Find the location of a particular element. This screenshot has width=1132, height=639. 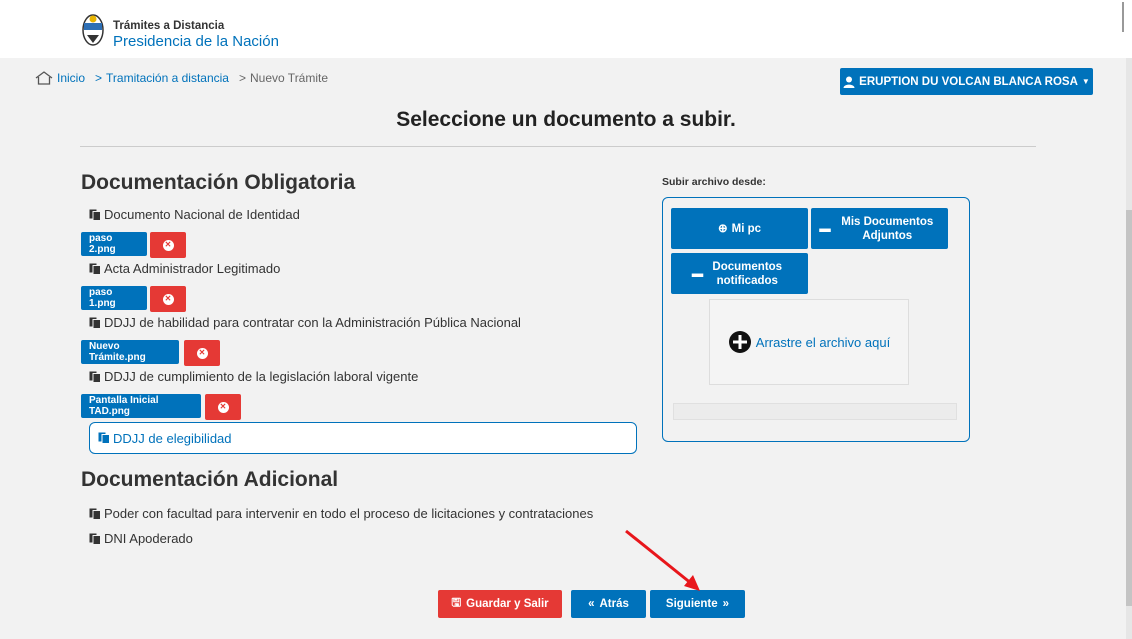

mi-pc-label: Mi pc is located at coordinates (746, 228).